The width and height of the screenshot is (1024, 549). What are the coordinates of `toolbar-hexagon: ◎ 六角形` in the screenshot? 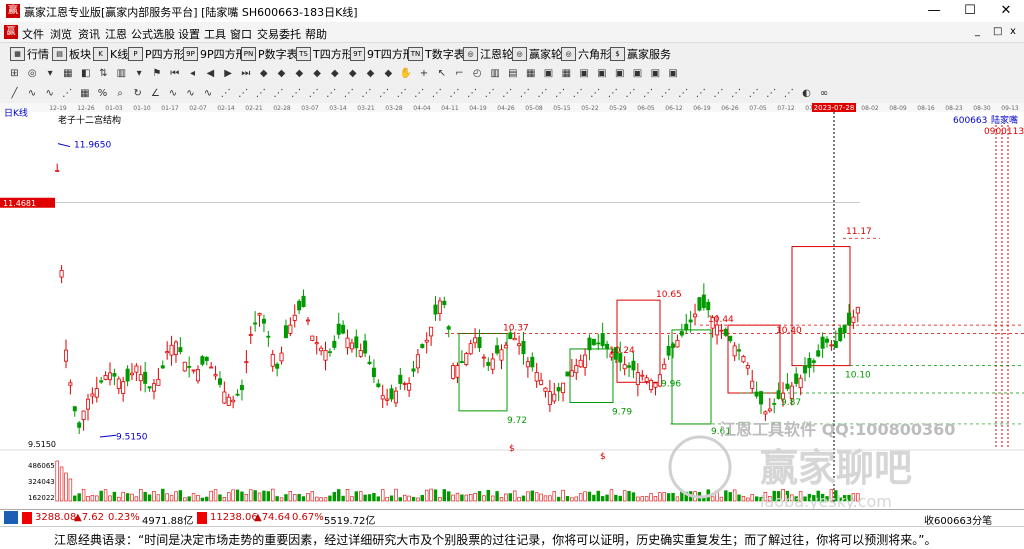 It's located at (586, 54).